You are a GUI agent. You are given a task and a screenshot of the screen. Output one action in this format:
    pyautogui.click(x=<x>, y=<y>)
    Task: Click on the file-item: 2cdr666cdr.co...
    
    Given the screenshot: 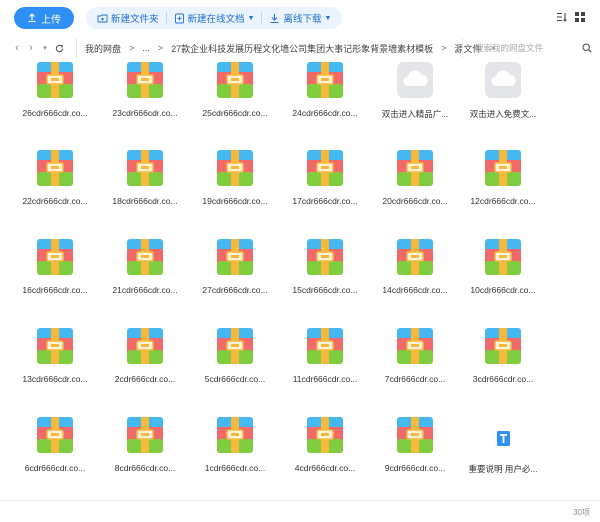 What is the action you would take?
    pyautogui.click(x=145, y=356)
    